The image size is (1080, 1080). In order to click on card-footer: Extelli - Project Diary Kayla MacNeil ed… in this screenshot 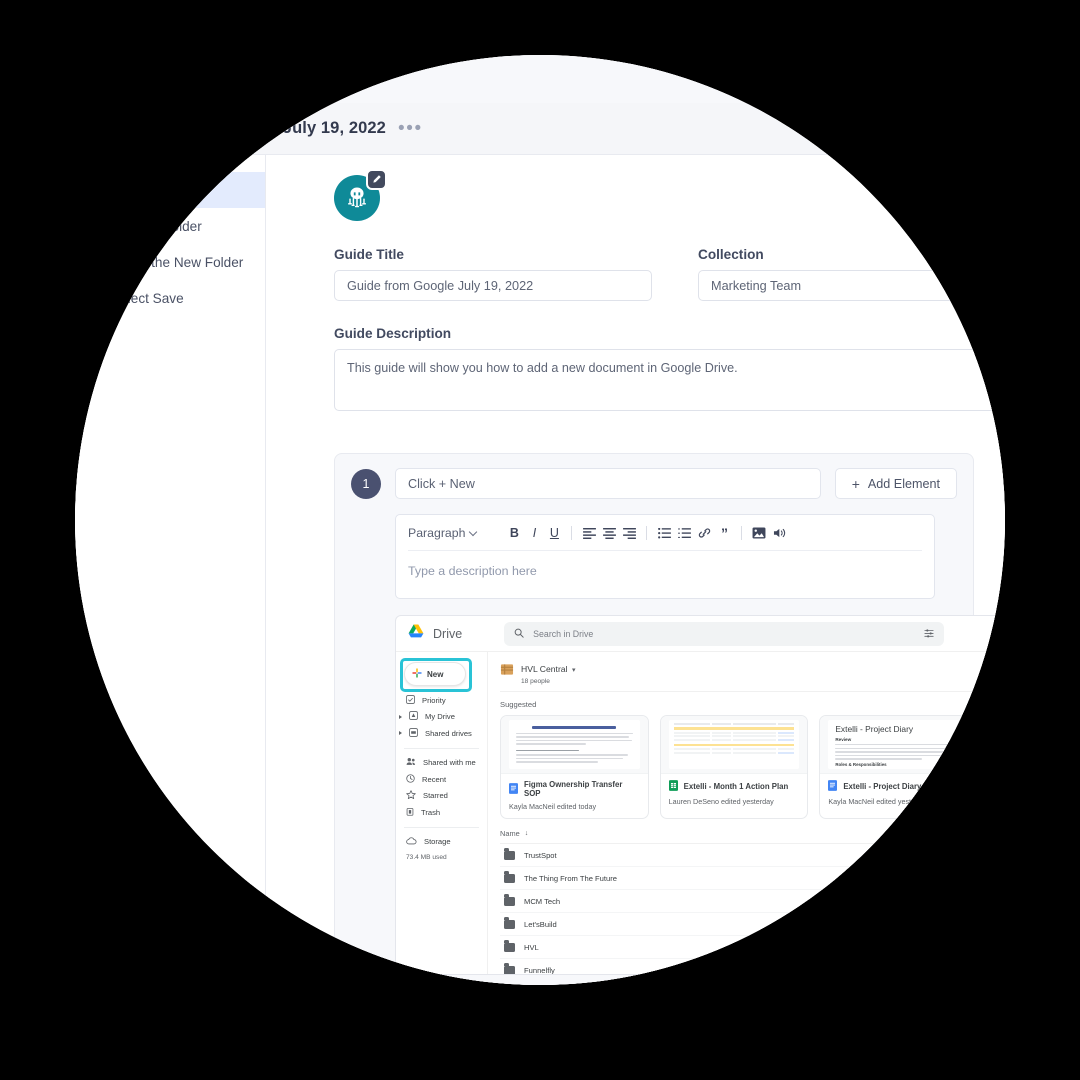, I will do `click(894, 793)`.